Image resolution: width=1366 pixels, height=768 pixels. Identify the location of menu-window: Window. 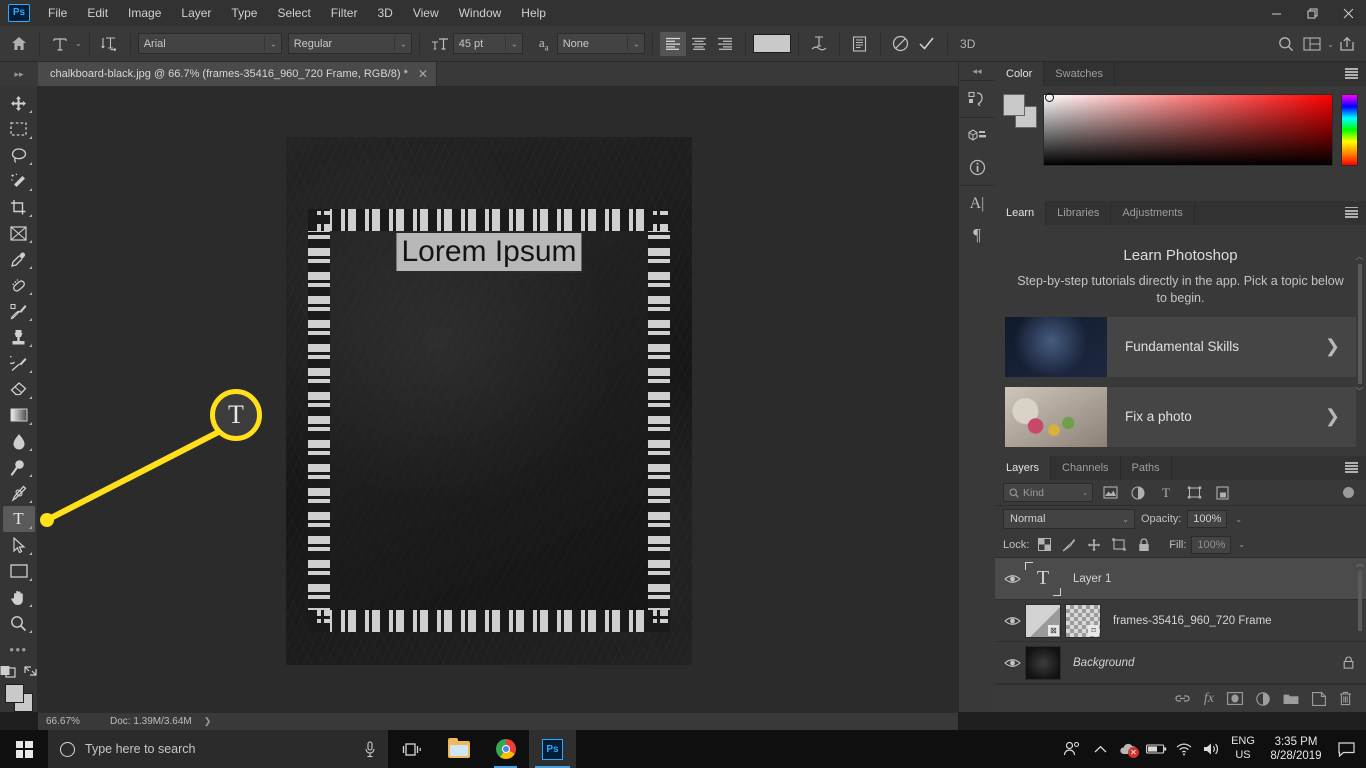
(480, 13).